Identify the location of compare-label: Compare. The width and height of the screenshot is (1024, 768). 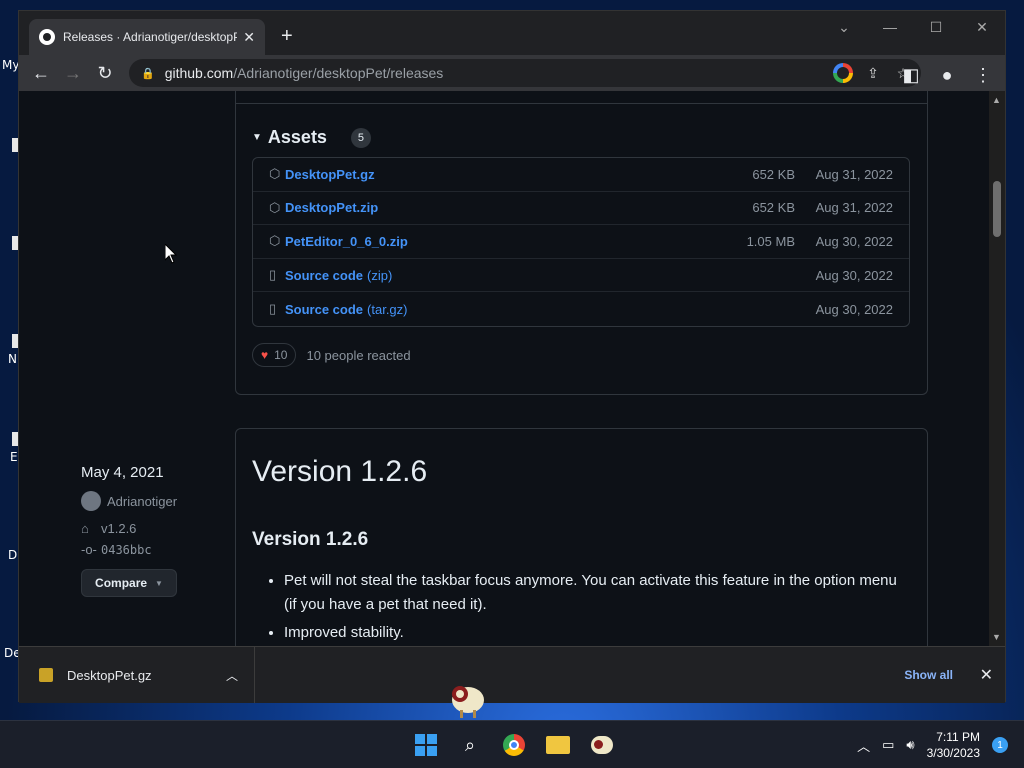
(121, 583).